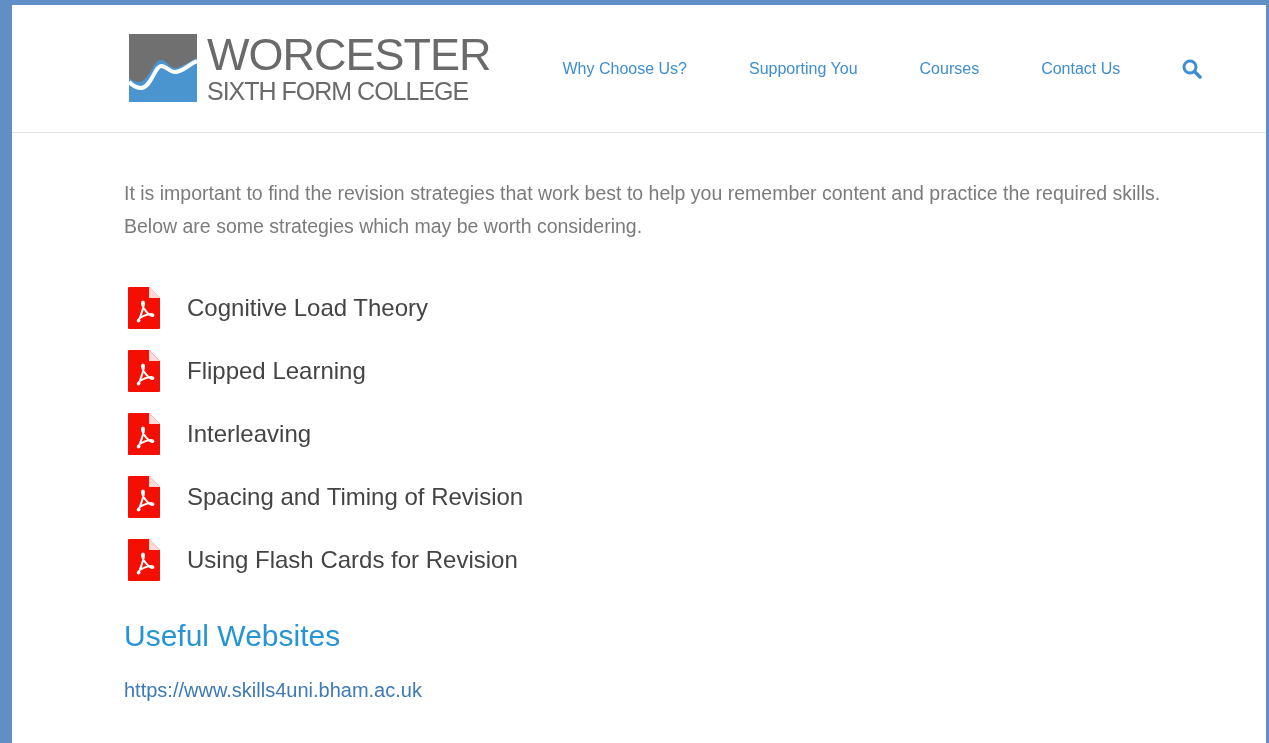  I want to click on nav-link: Courses, so click(949, 68).